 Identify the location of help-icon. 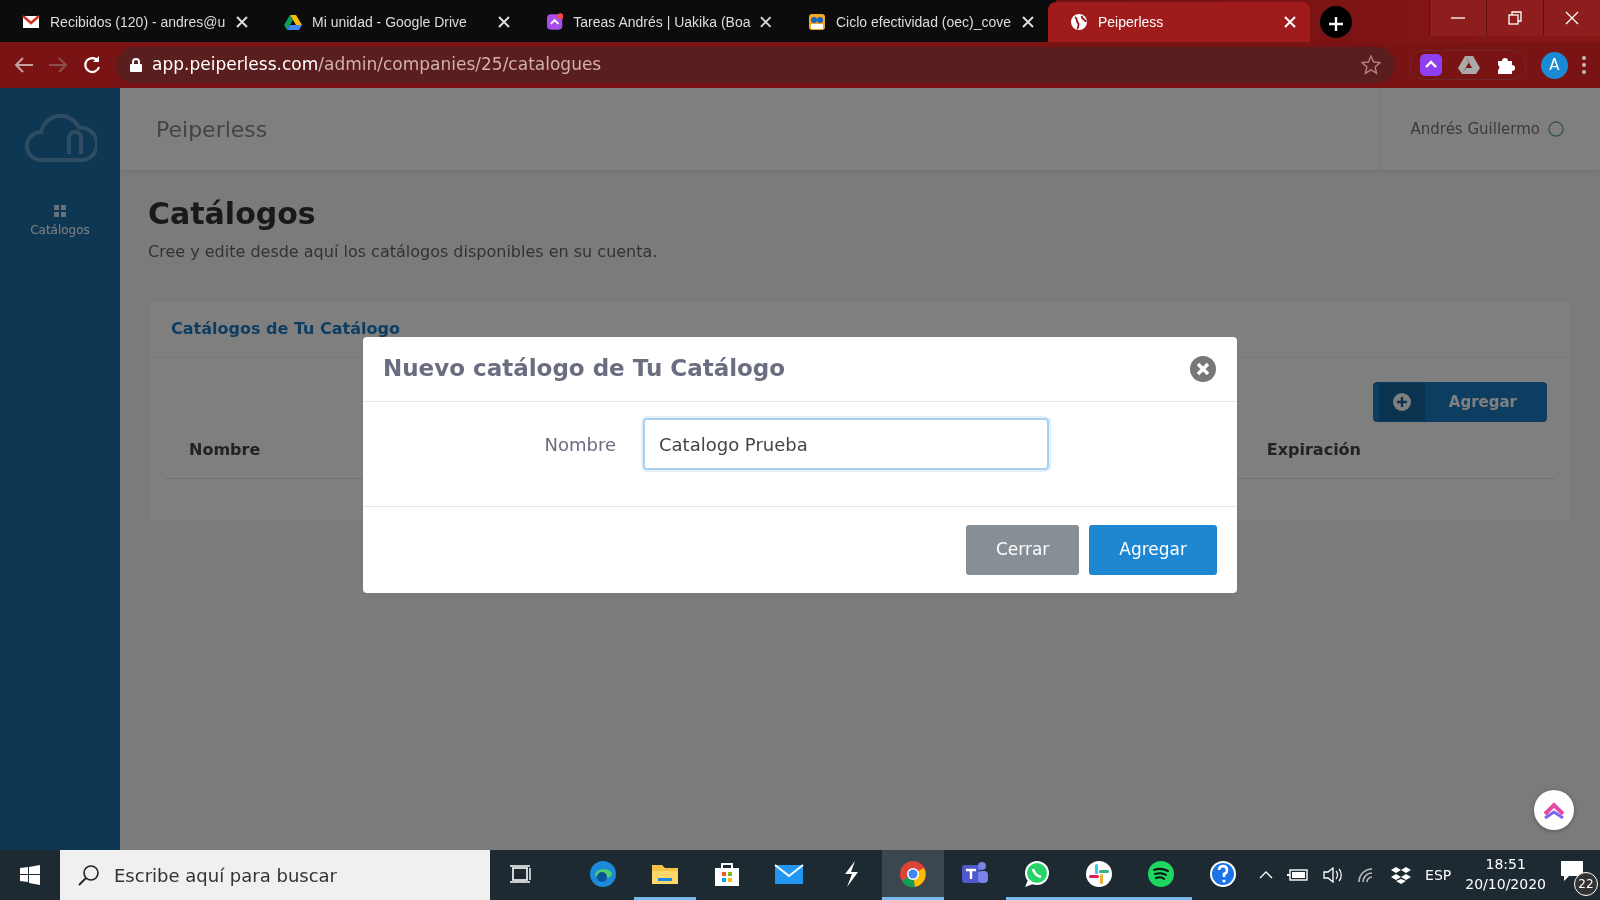
(1223, 873).